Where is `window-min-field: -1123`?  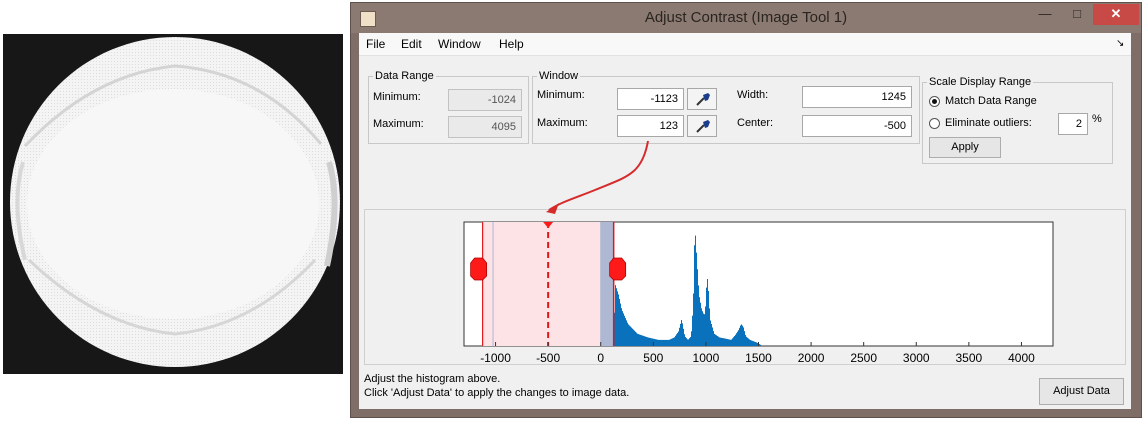 window-min-field: -1123 is located at coordinates (650, 99).